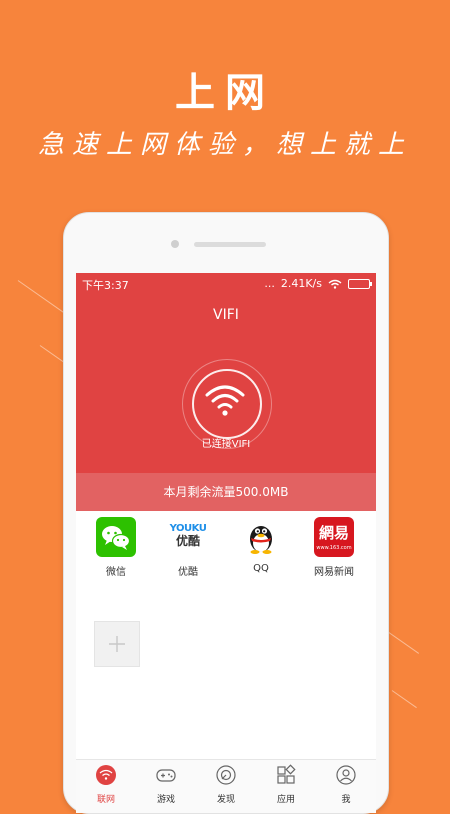 This screenshot has height=814, width=450. I want to click on app-youku: YOUKU 优酷 优酷, so click(188, 547).